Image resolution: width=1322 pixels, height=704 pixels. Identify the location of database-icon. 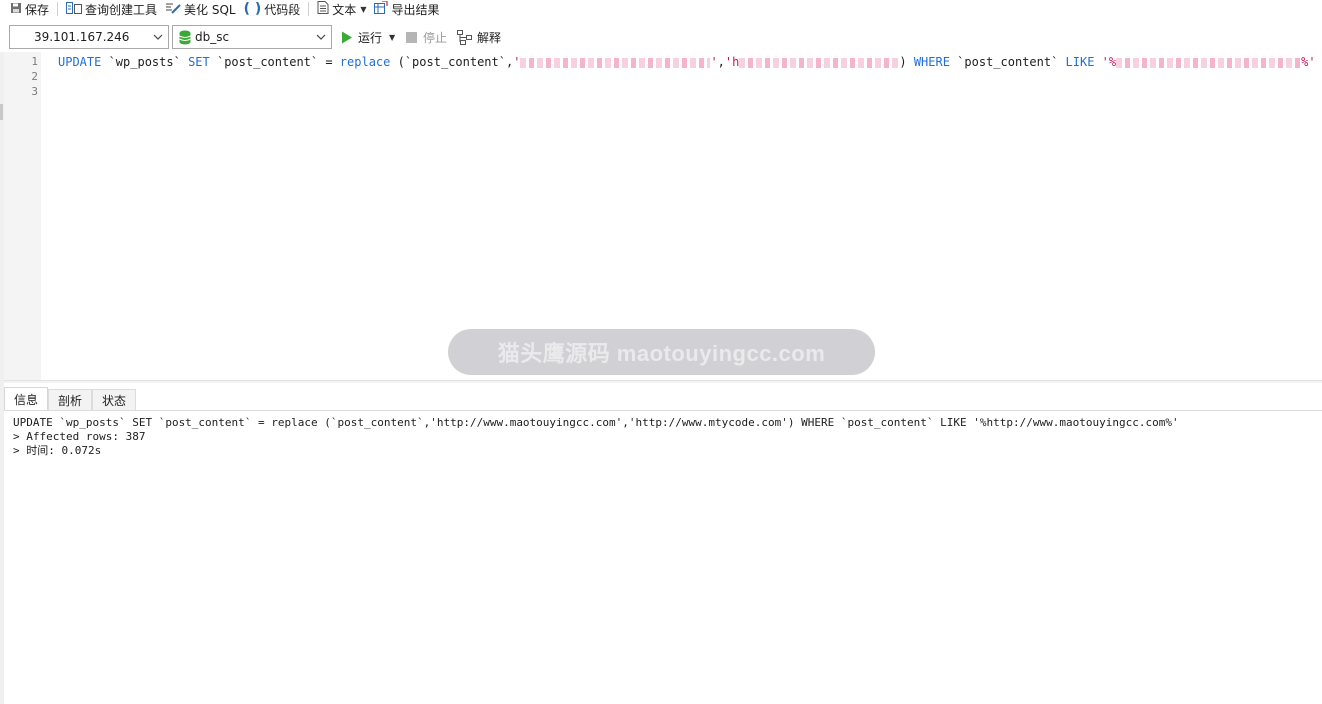
(185, 37).